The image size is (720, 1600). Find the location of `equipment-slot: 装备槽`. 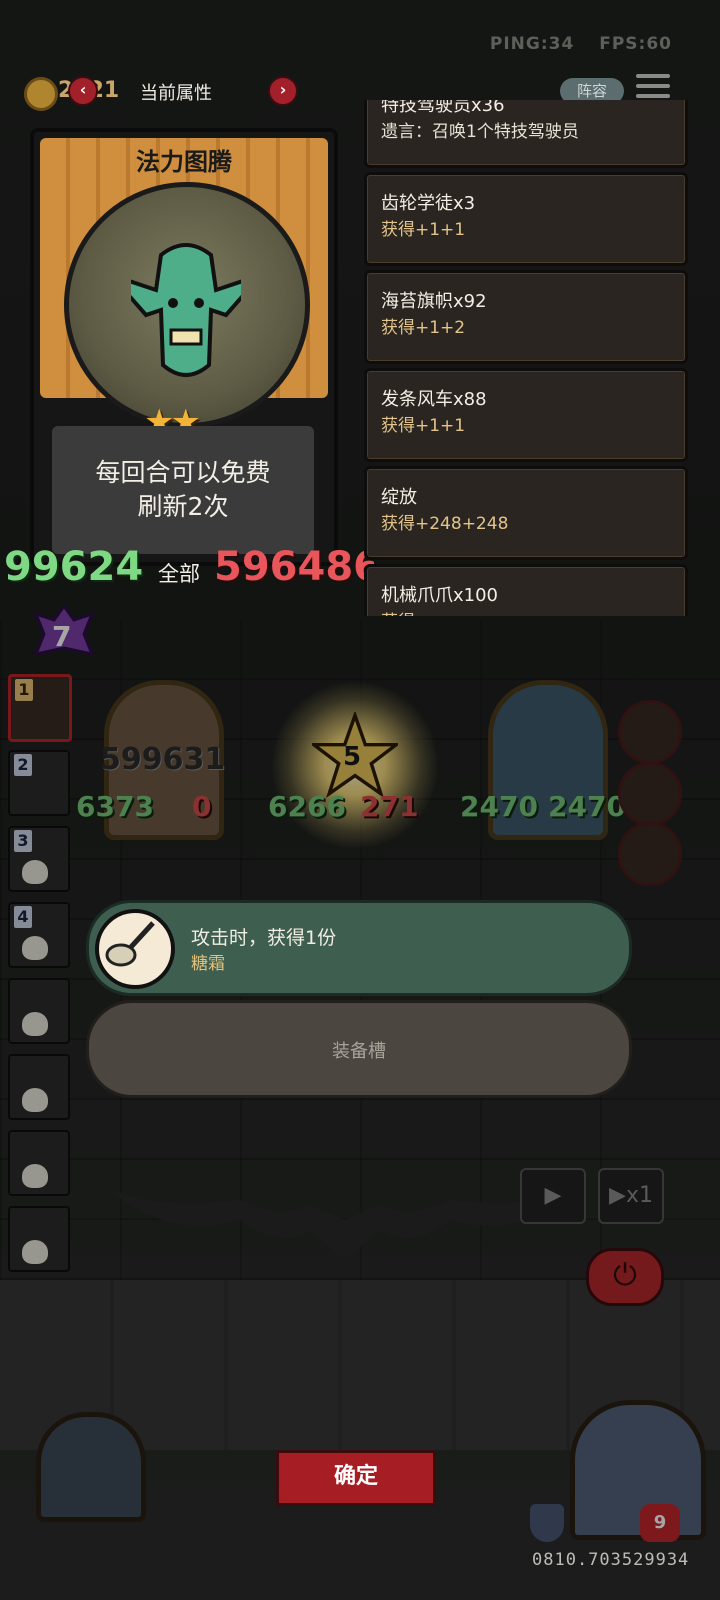

equipment-slot: 装备槽 is located at coordinates (359, 1049).